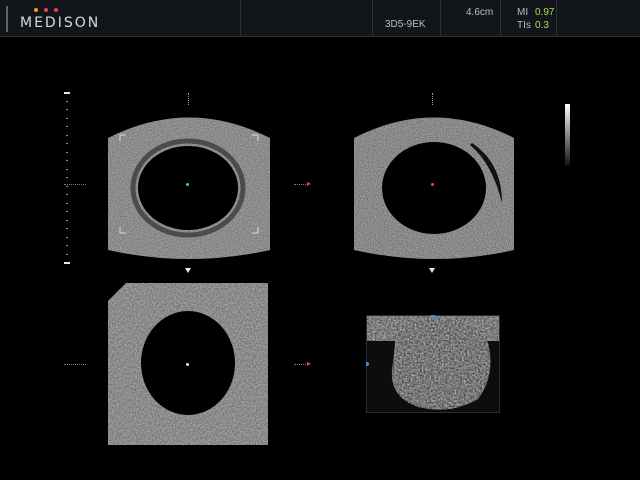 The width and height of the screenshot is (640, 480). I want to click on logo-divider, so click(7, 19).